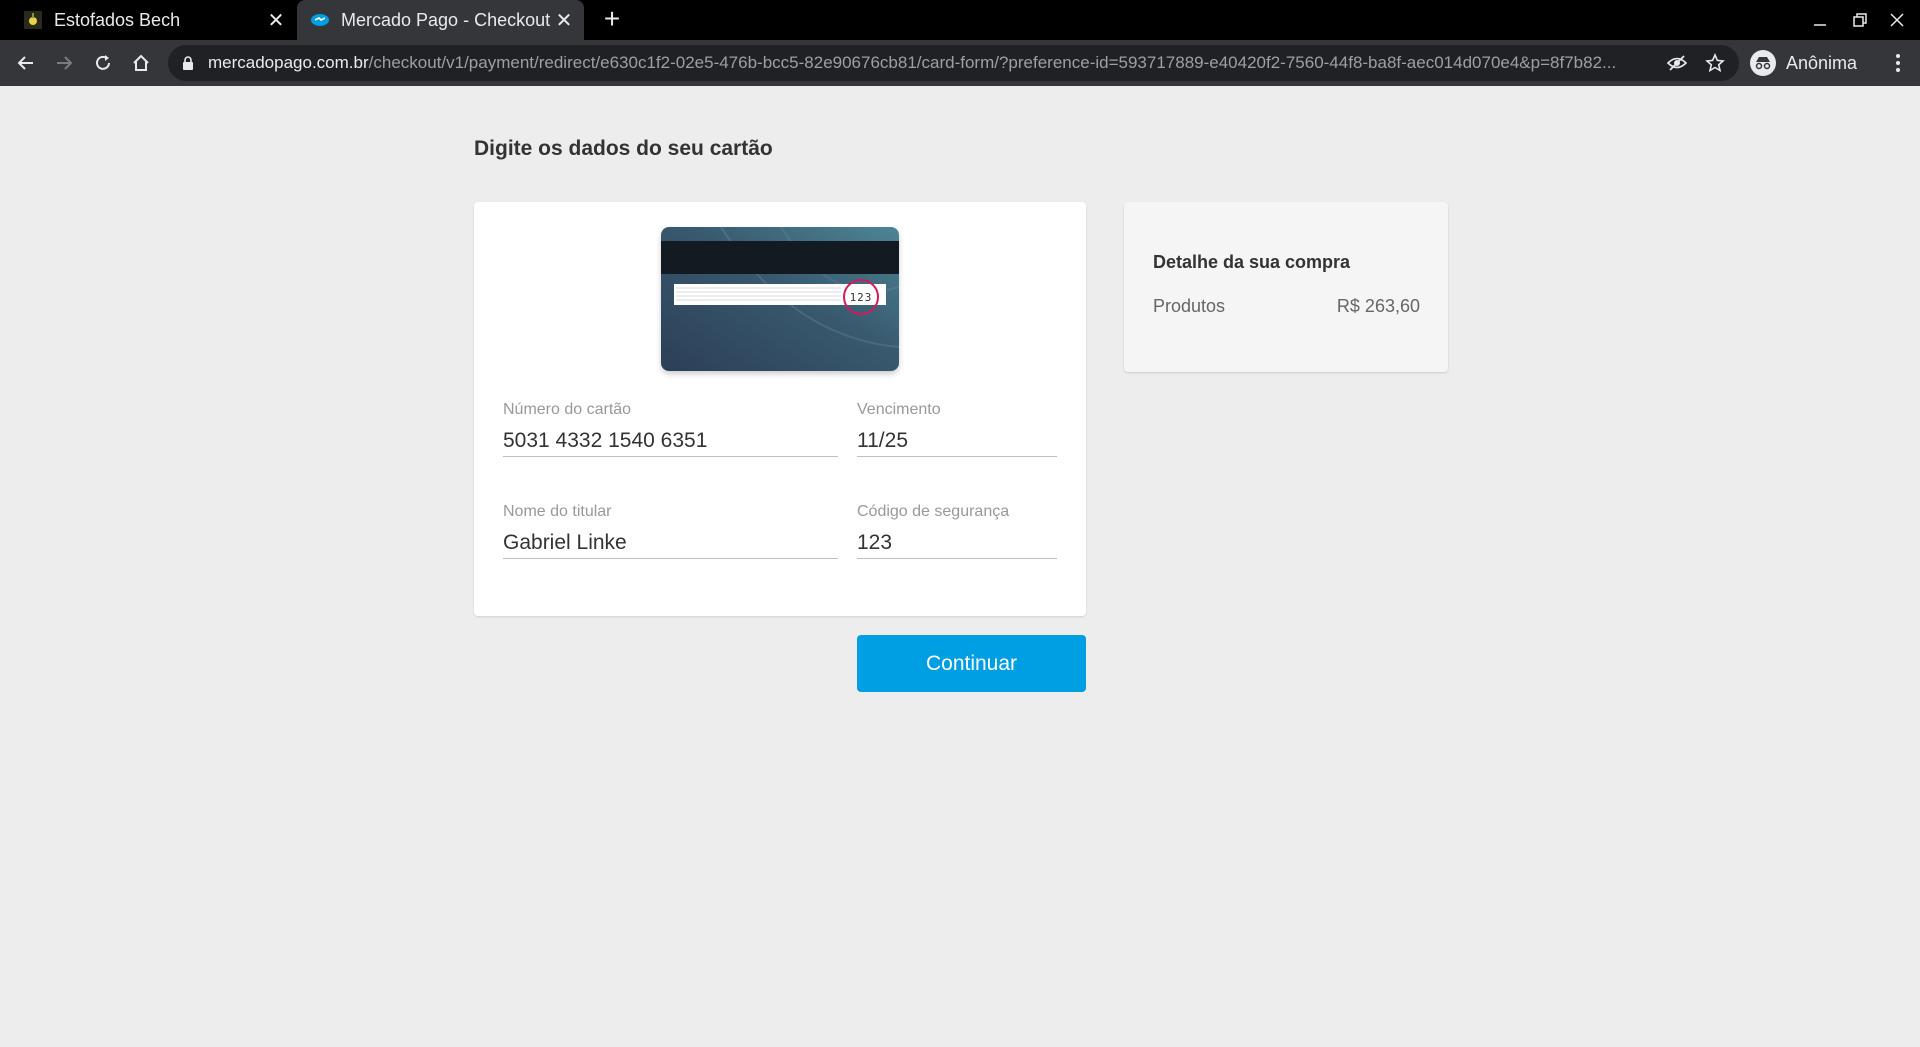 The width and height of the screenshot is (1920, 1047). I want to click on expiry-field: Vencimento, so click(957, 429).